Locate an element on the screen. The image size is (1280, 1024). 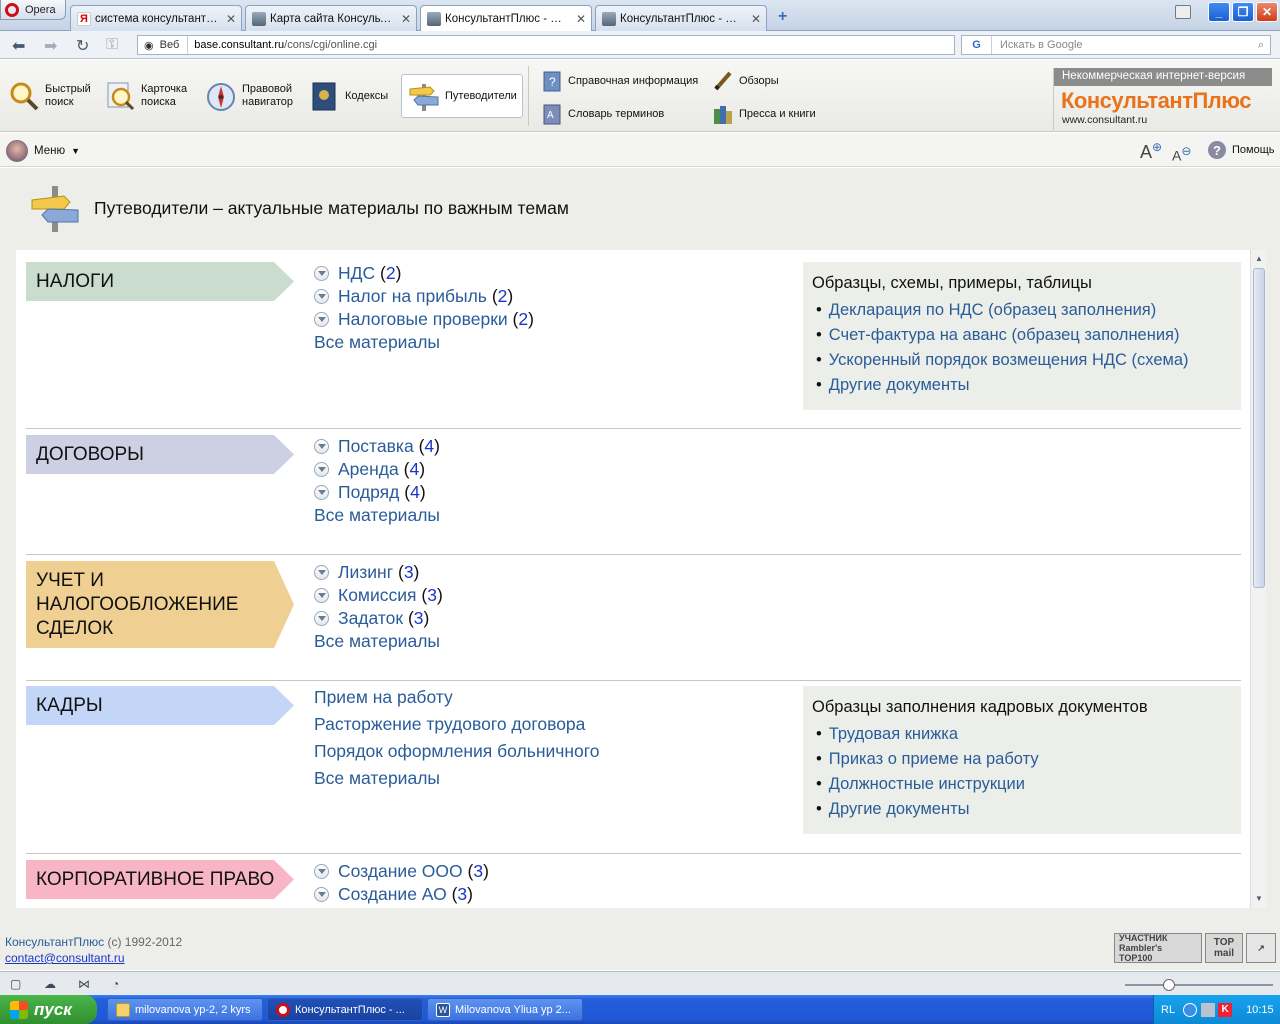
topic-item: Создание АО (3) is located at coordinates (401, 894).